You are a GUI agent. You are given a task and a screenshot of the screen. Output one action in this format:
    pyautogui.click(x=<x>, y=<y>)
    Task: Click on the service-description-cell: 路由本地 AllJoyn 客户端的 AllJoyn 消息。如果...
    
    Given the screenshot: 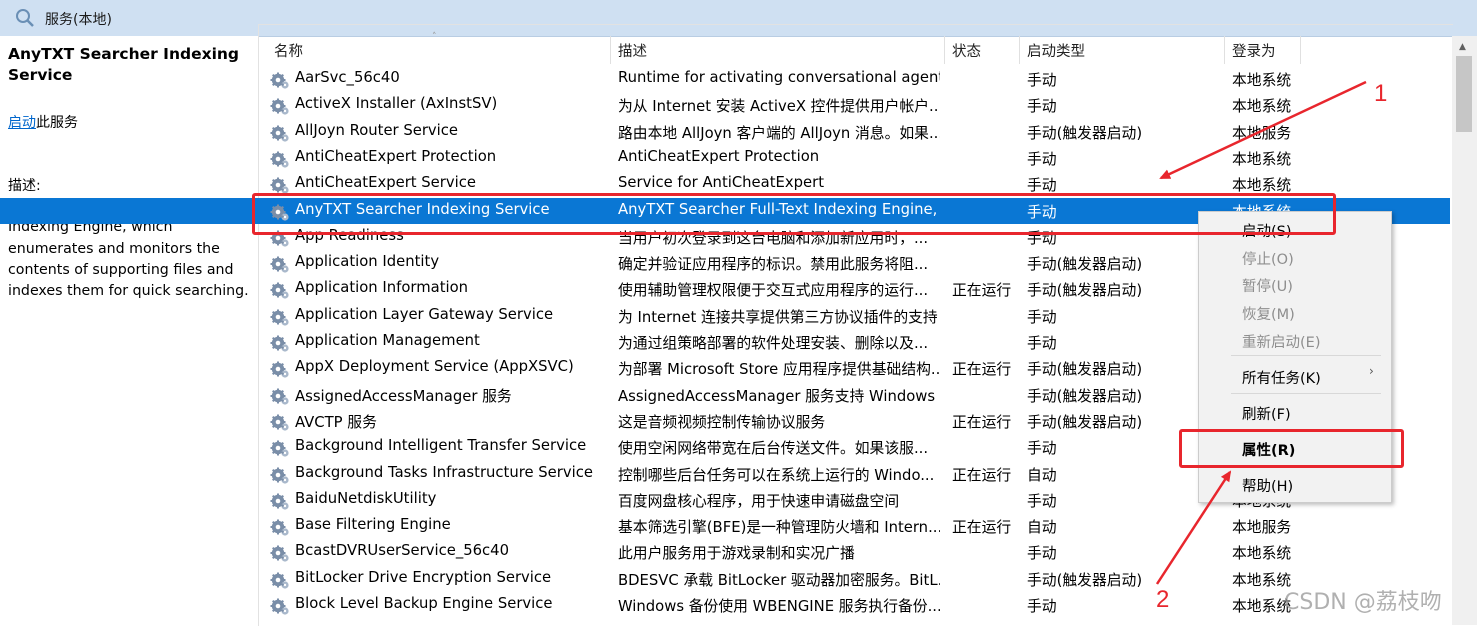 What is the action you would take?
    pyautogui.click(x=779, y=133)
    